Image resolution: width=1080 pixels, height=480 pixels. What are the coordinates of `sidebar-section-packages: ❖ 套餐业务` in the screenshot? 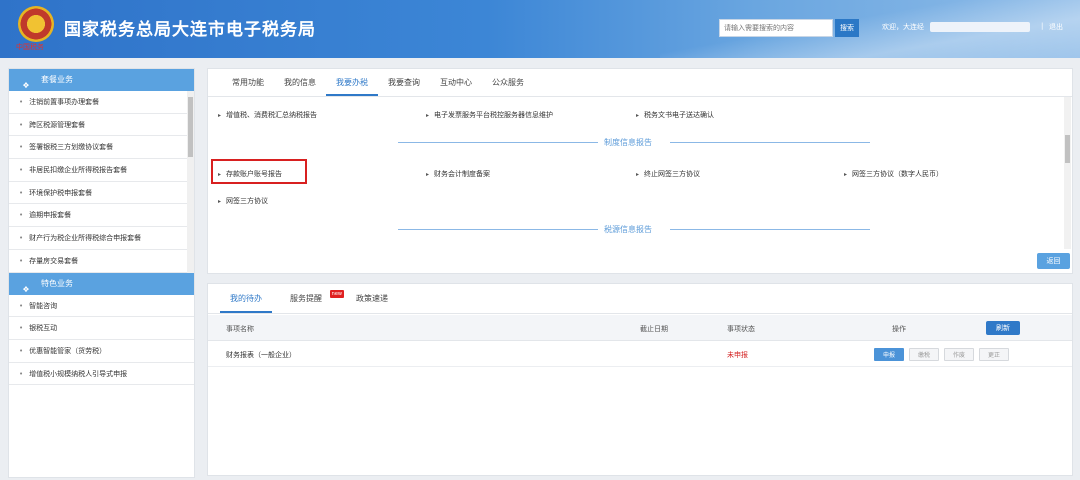 It's located at (101, 80).